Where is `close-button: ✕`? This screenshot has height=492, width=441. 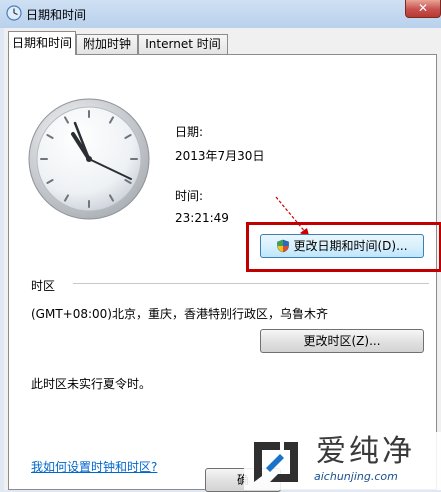
close-button: ✕ is located at coordinates (423, 9).